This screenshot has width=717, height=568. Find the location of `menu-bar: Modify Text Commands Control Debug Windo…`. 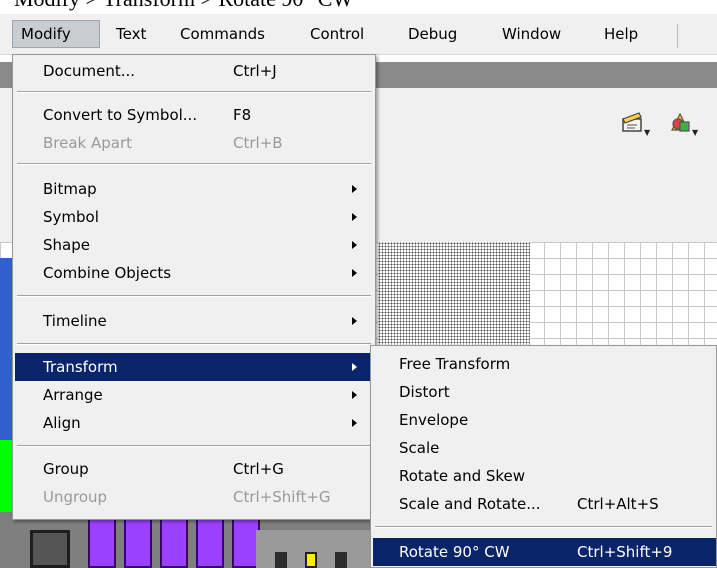

menu-bar: Modify Text Commands Control Debug Windo… is located at coordinates (358, 34).